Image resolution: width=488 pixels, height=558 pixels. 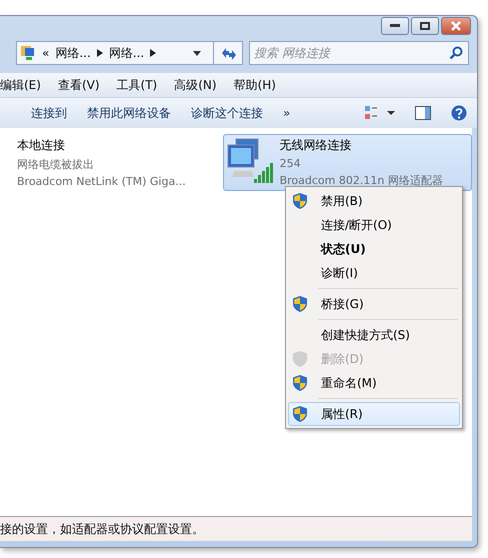 I want to click on maximize-icon, so click(x=425, y=26).